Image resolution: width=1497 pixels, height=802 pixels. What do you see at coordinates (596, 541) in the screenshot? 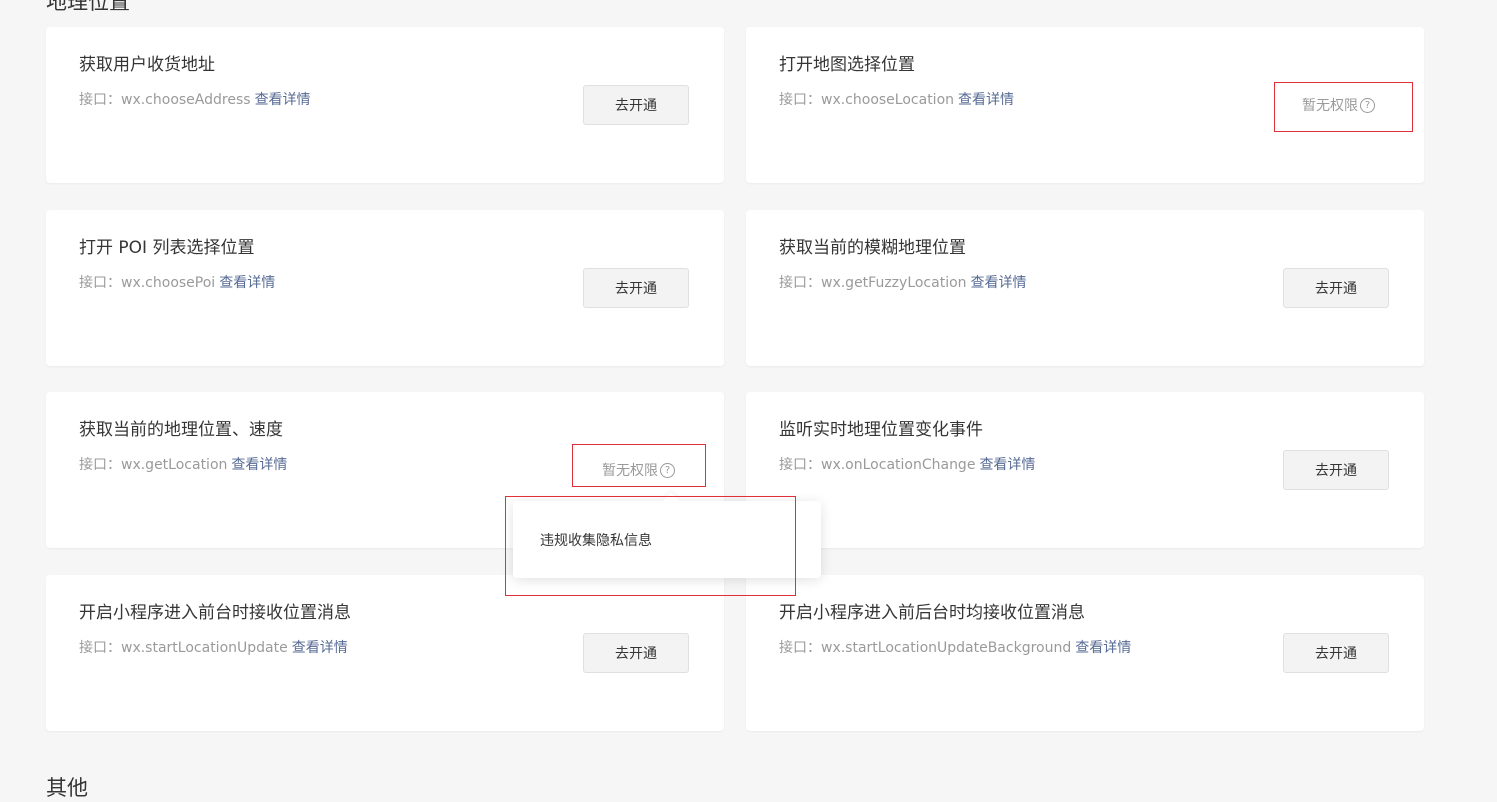
I see `tooltip-text: 违规收集隐私信息` at bounding box center [596, 541].